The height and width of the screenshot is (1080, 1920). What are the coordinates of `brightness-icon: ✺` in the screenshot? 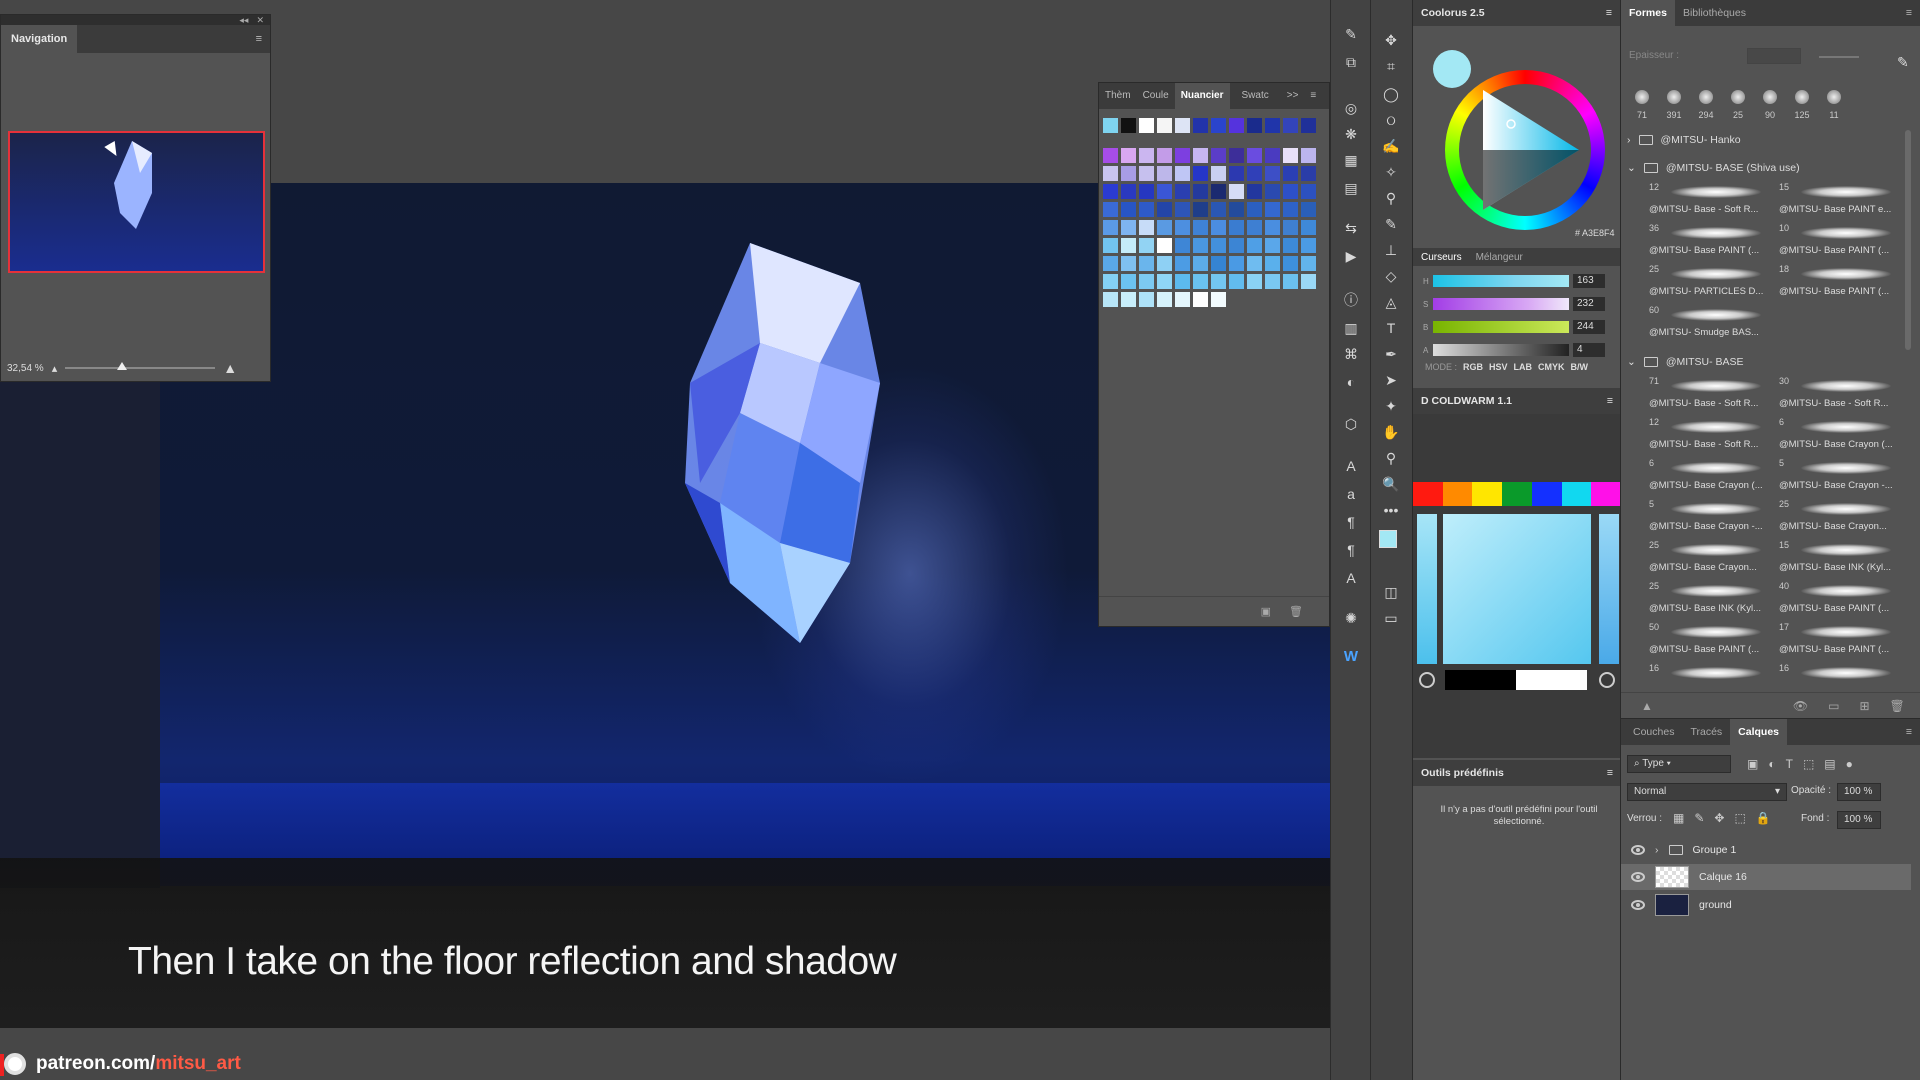 It's located at (1351, 618).